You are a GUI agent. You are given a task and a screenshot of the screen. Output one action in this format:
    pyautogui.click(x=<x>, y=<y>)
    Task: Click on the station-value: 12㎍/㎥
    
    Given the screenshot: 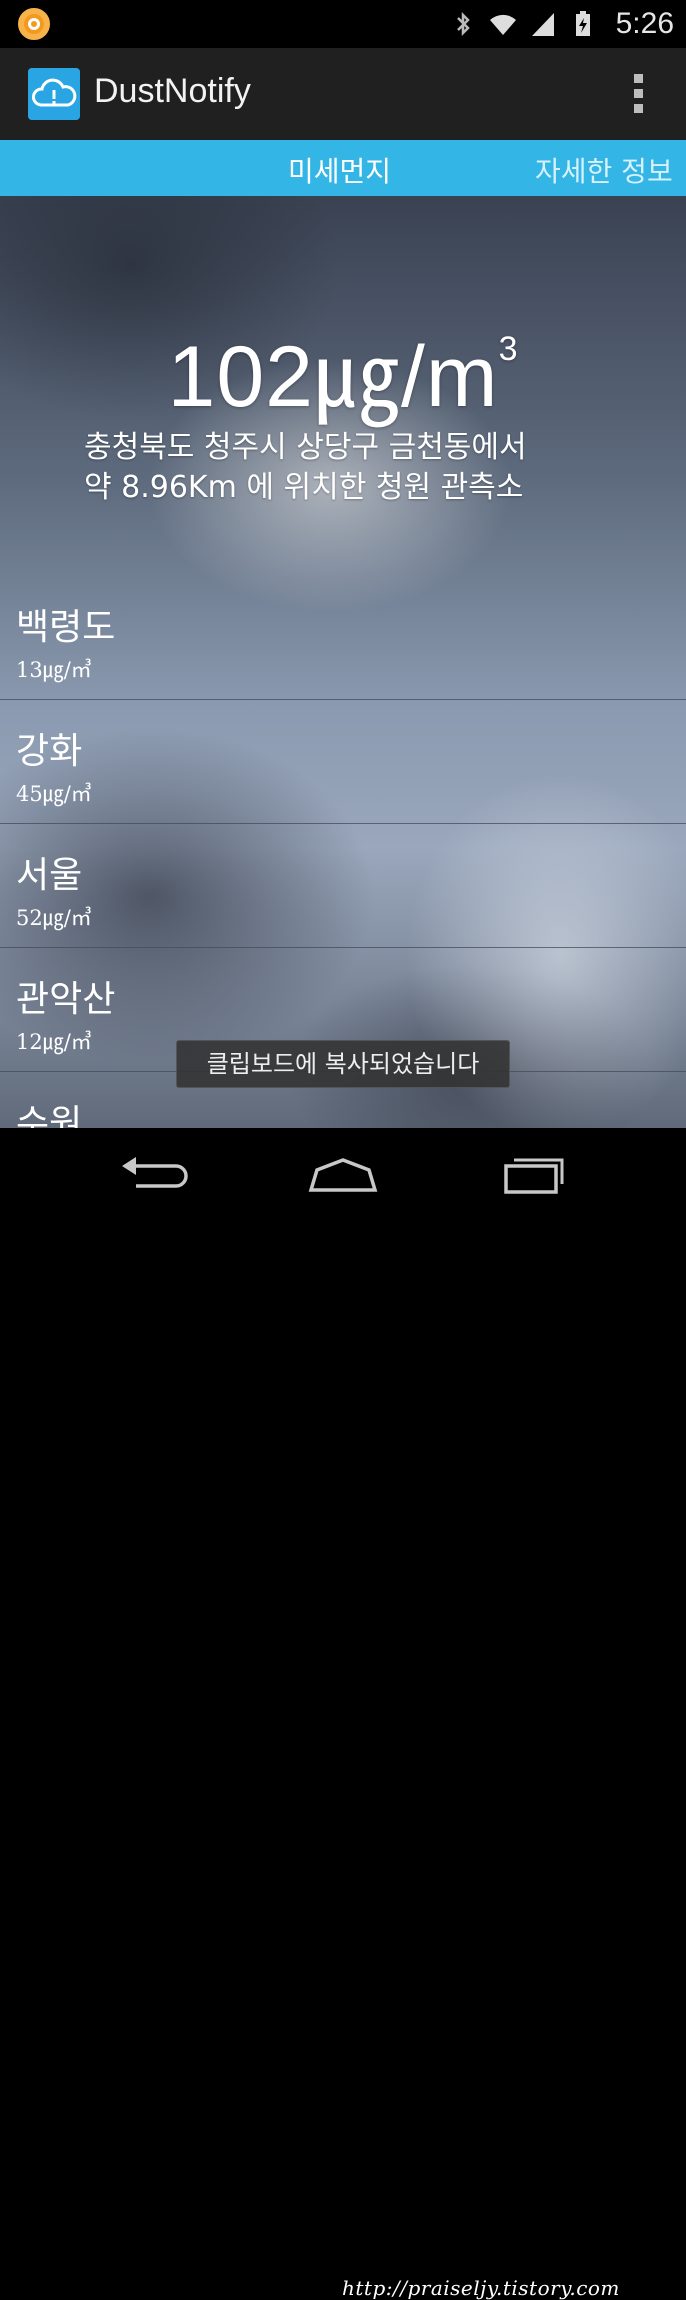 What is the action you would take?
    pyautogui.click(x=54, y=1042)
    